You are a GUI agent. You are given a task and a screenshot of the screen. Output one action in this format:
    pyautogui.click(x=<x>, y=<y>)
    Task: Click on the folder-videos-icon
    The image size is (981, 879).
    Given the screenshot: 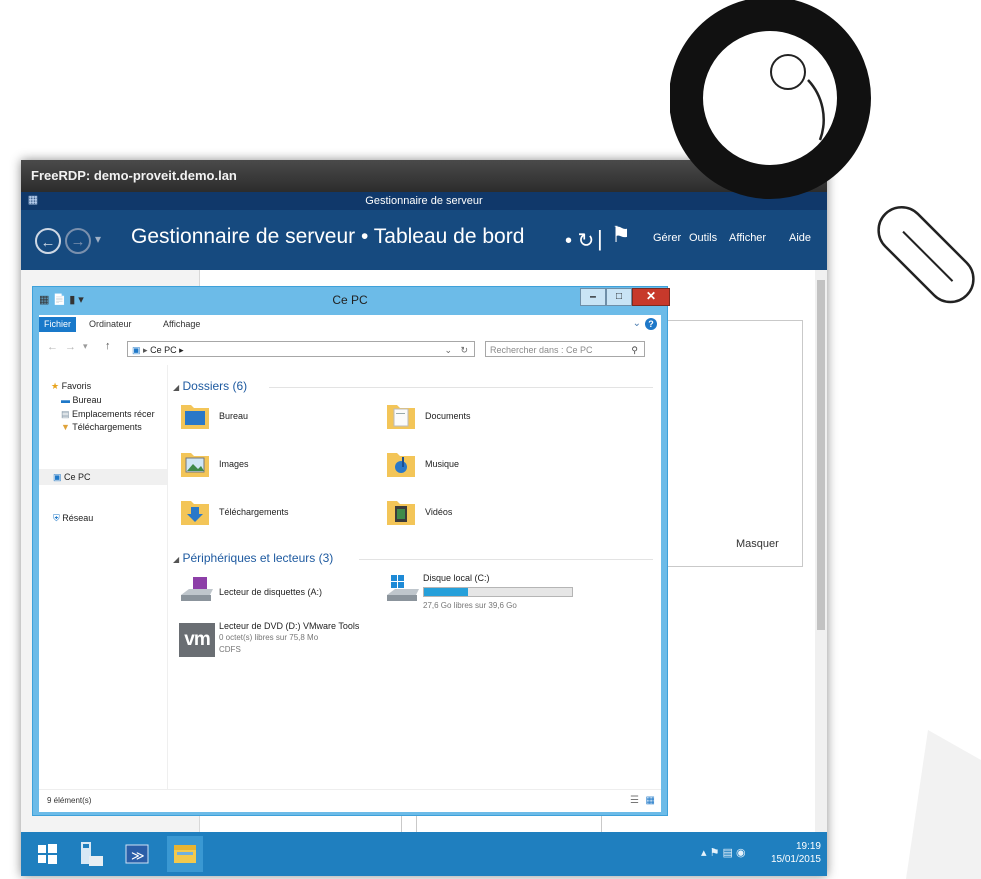 What is the action you would take?
    pyautogui.click(x=401, y=513)
    